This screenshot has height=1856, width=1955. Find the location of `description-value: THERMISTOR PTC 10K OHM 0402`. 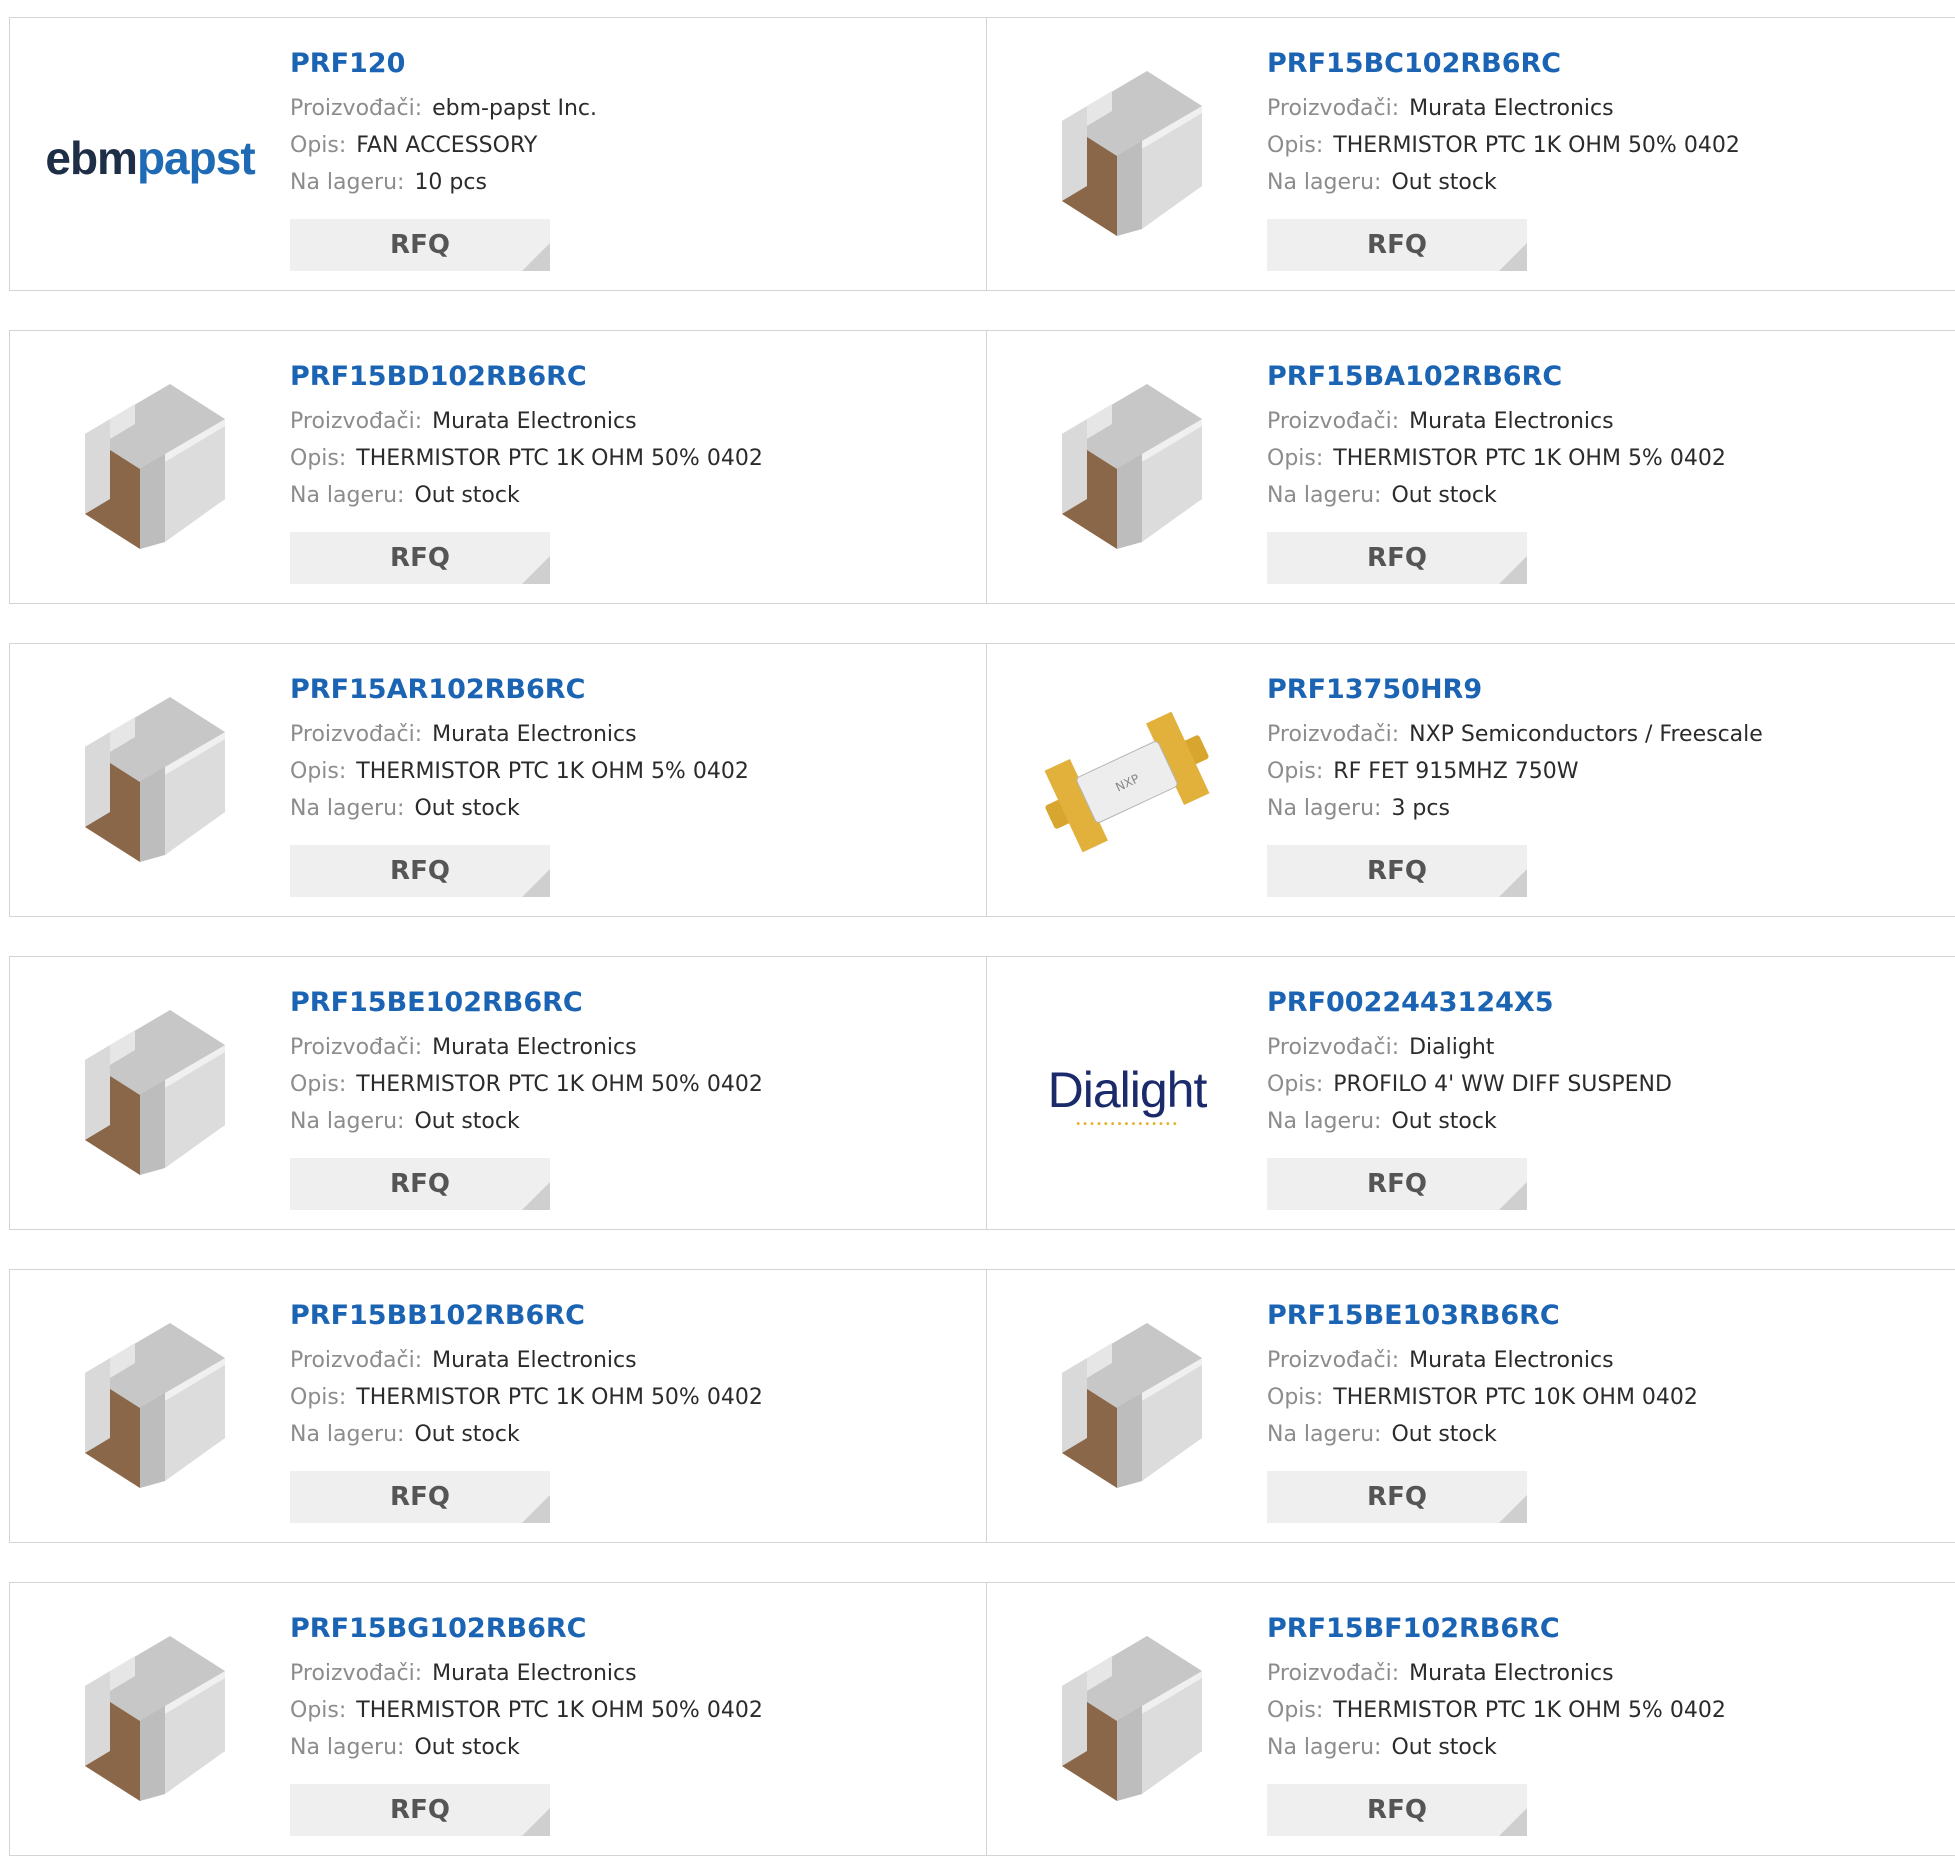

description-value: THERMISTOR PTC 10K OHM 0402 is located at coordinates (1515, 1397).